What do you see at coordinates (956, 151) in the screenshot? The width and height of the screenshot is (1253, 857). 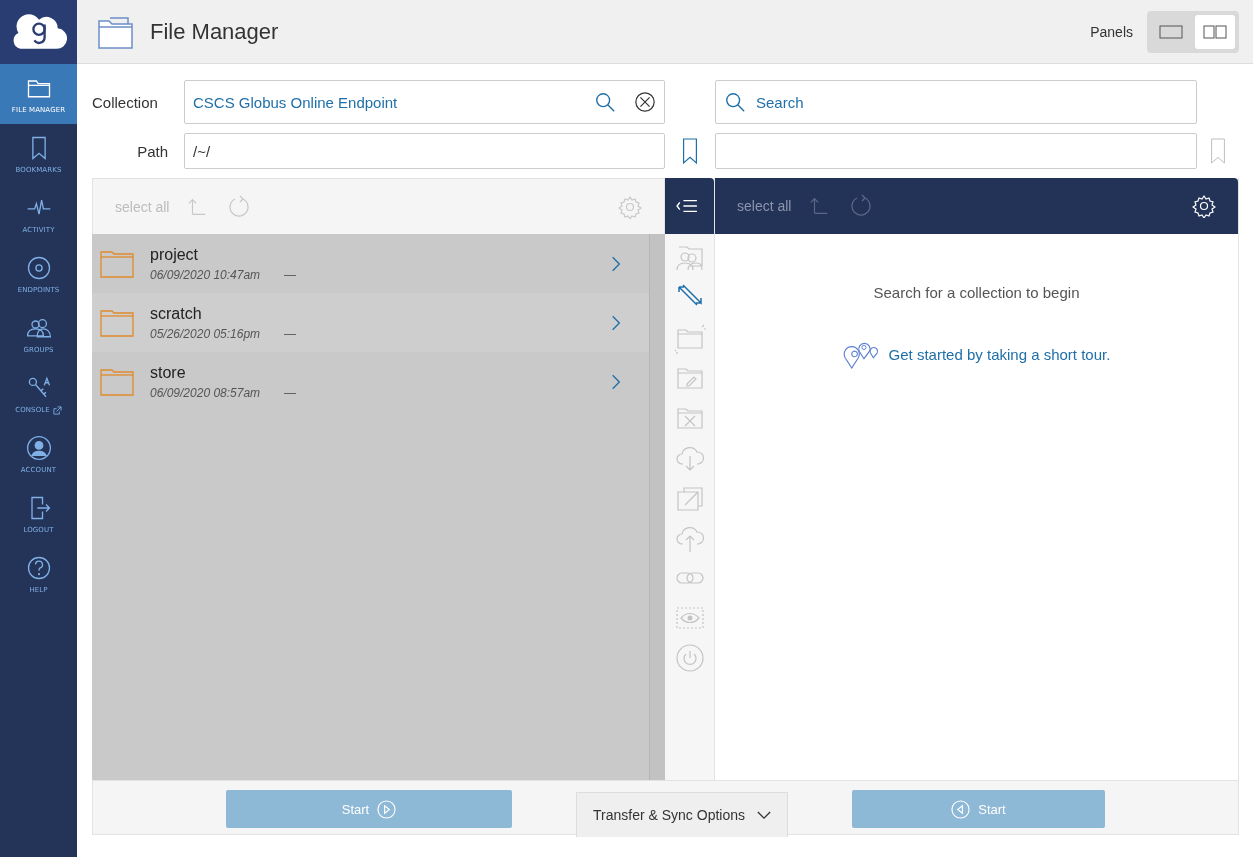 I see `path-field` at bounding box center [956, 151].